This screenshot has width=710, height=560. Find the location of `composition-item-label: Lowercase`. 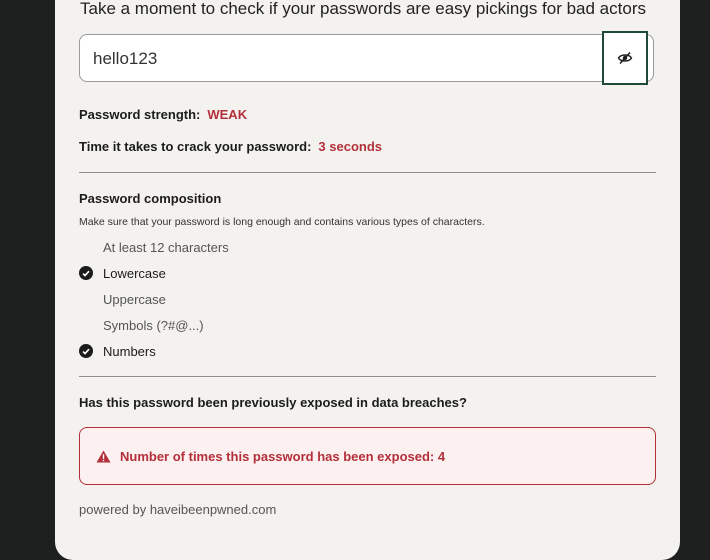

composition-item-label: Lowercase is located at coordinates (134, 273).